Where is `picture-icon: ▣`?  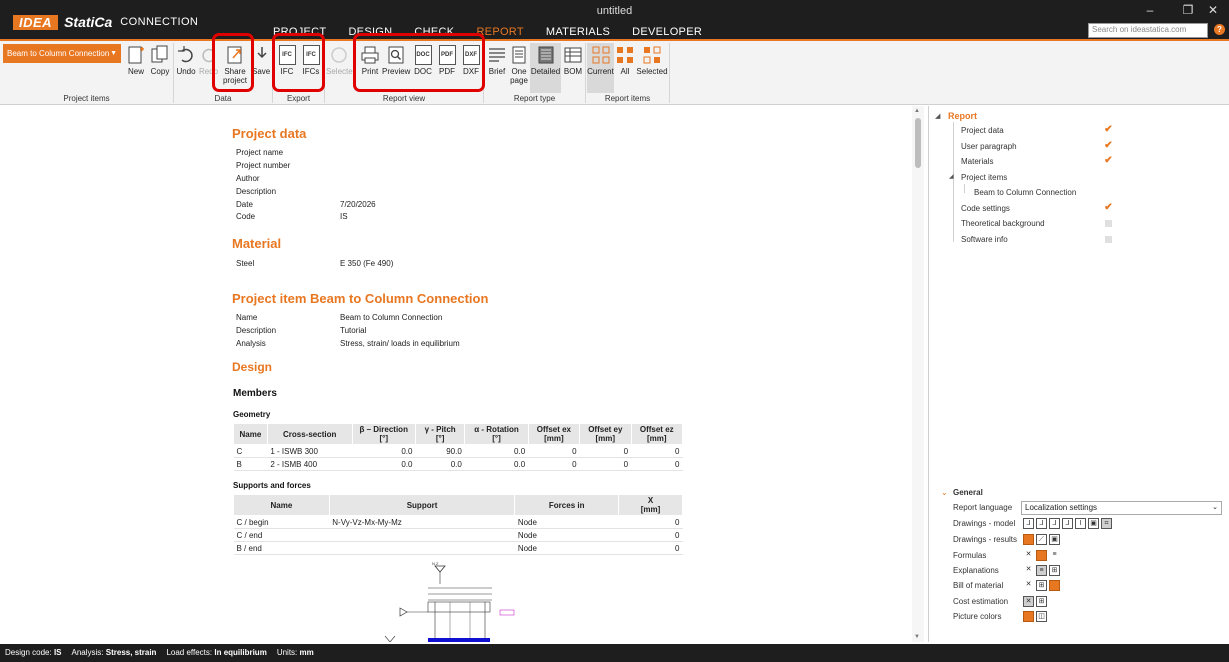 picture-icon: ▣ is located at coordinates (1054, 539).